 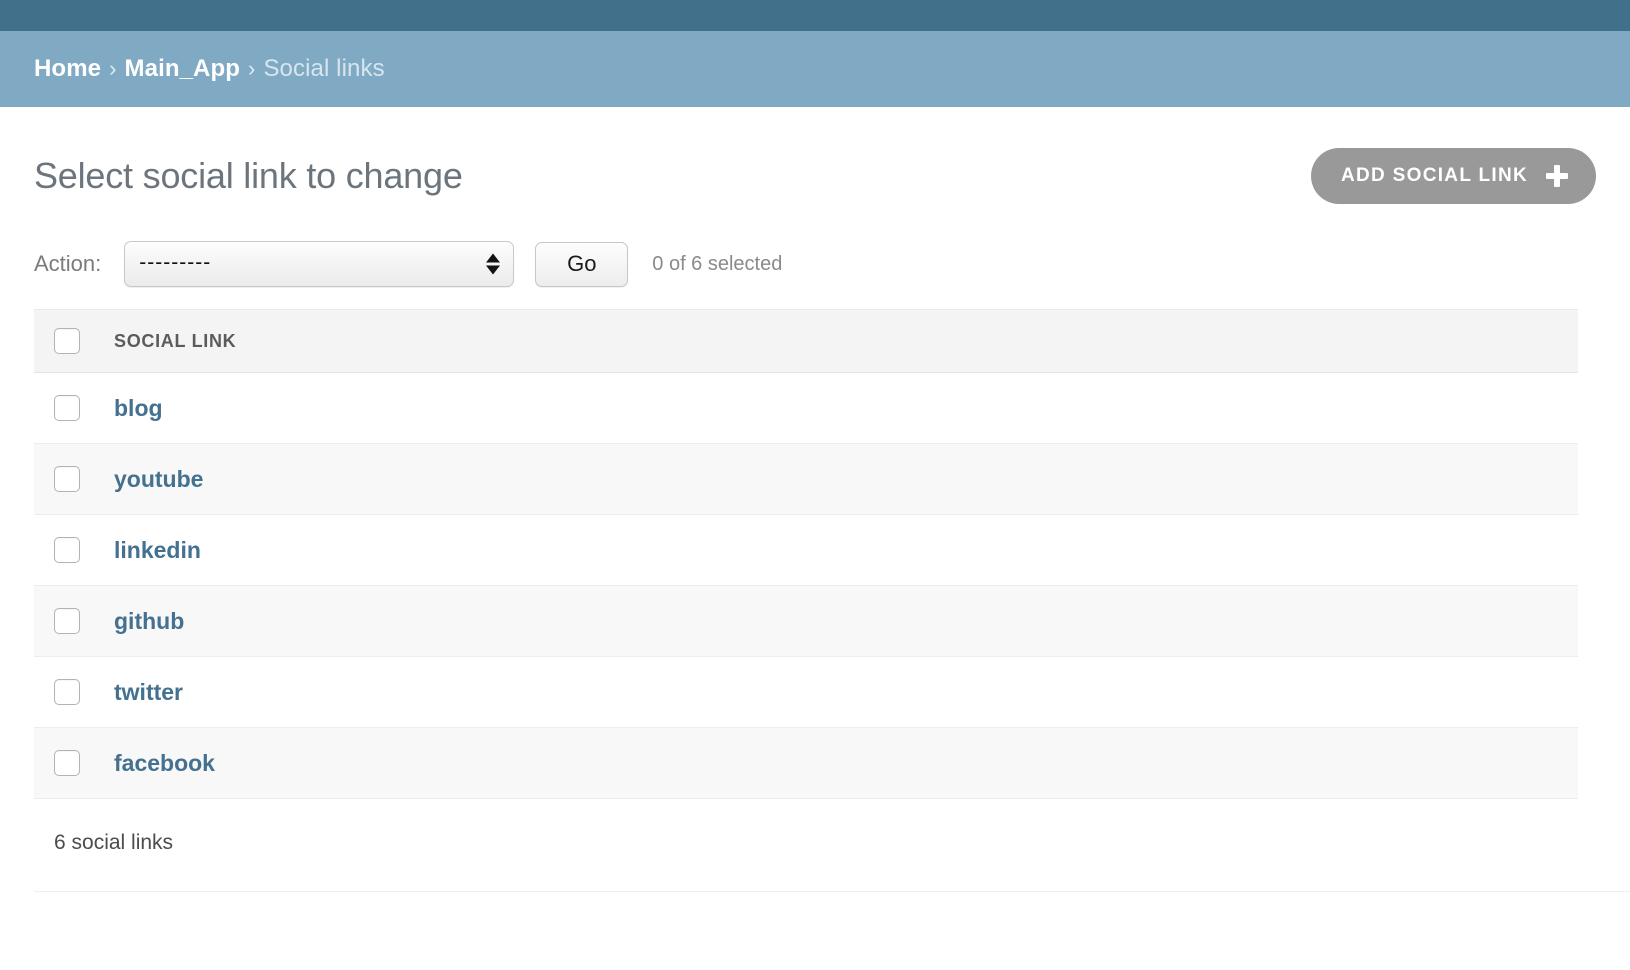 What do you see at coordinates (1434, 175) in the screenshot?
I see `add-social-link-label: ADD SOCIAL LINK` at bounding box center [1434, 175].